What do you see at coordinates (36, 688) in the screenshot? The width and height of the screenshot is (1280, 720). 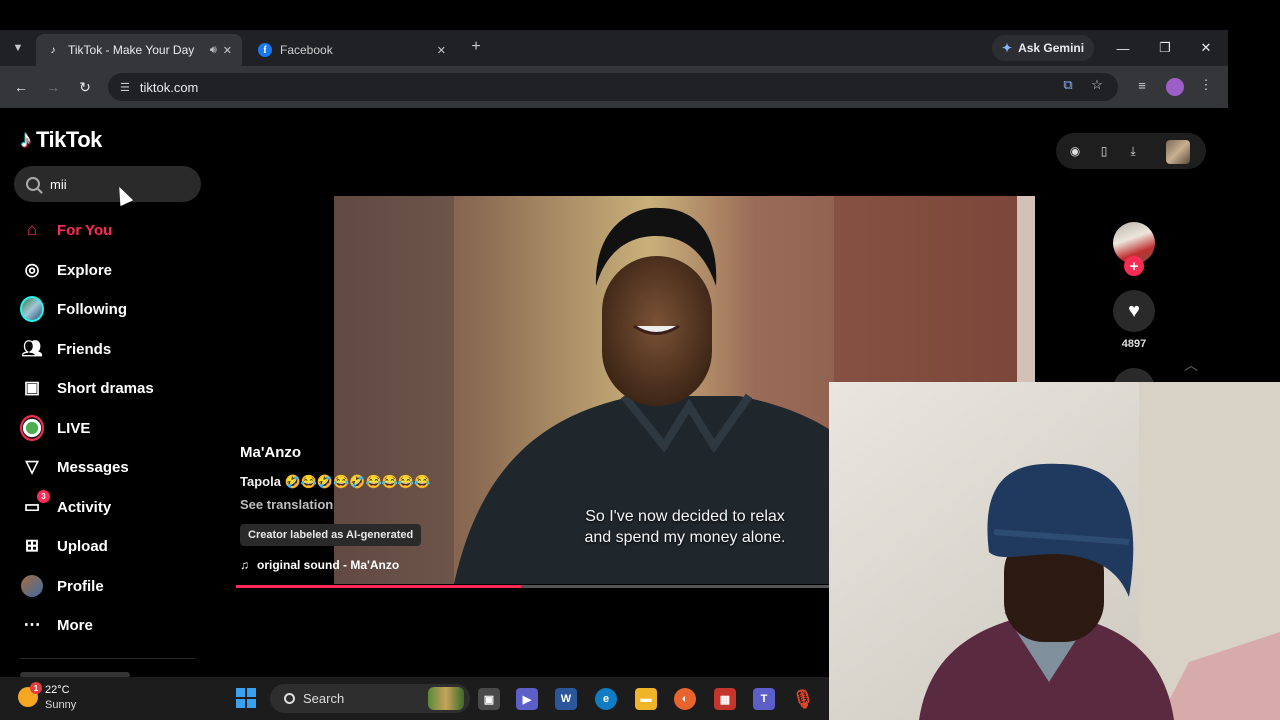 I see `weather-badge: 1` at bounding box center [36, 688].